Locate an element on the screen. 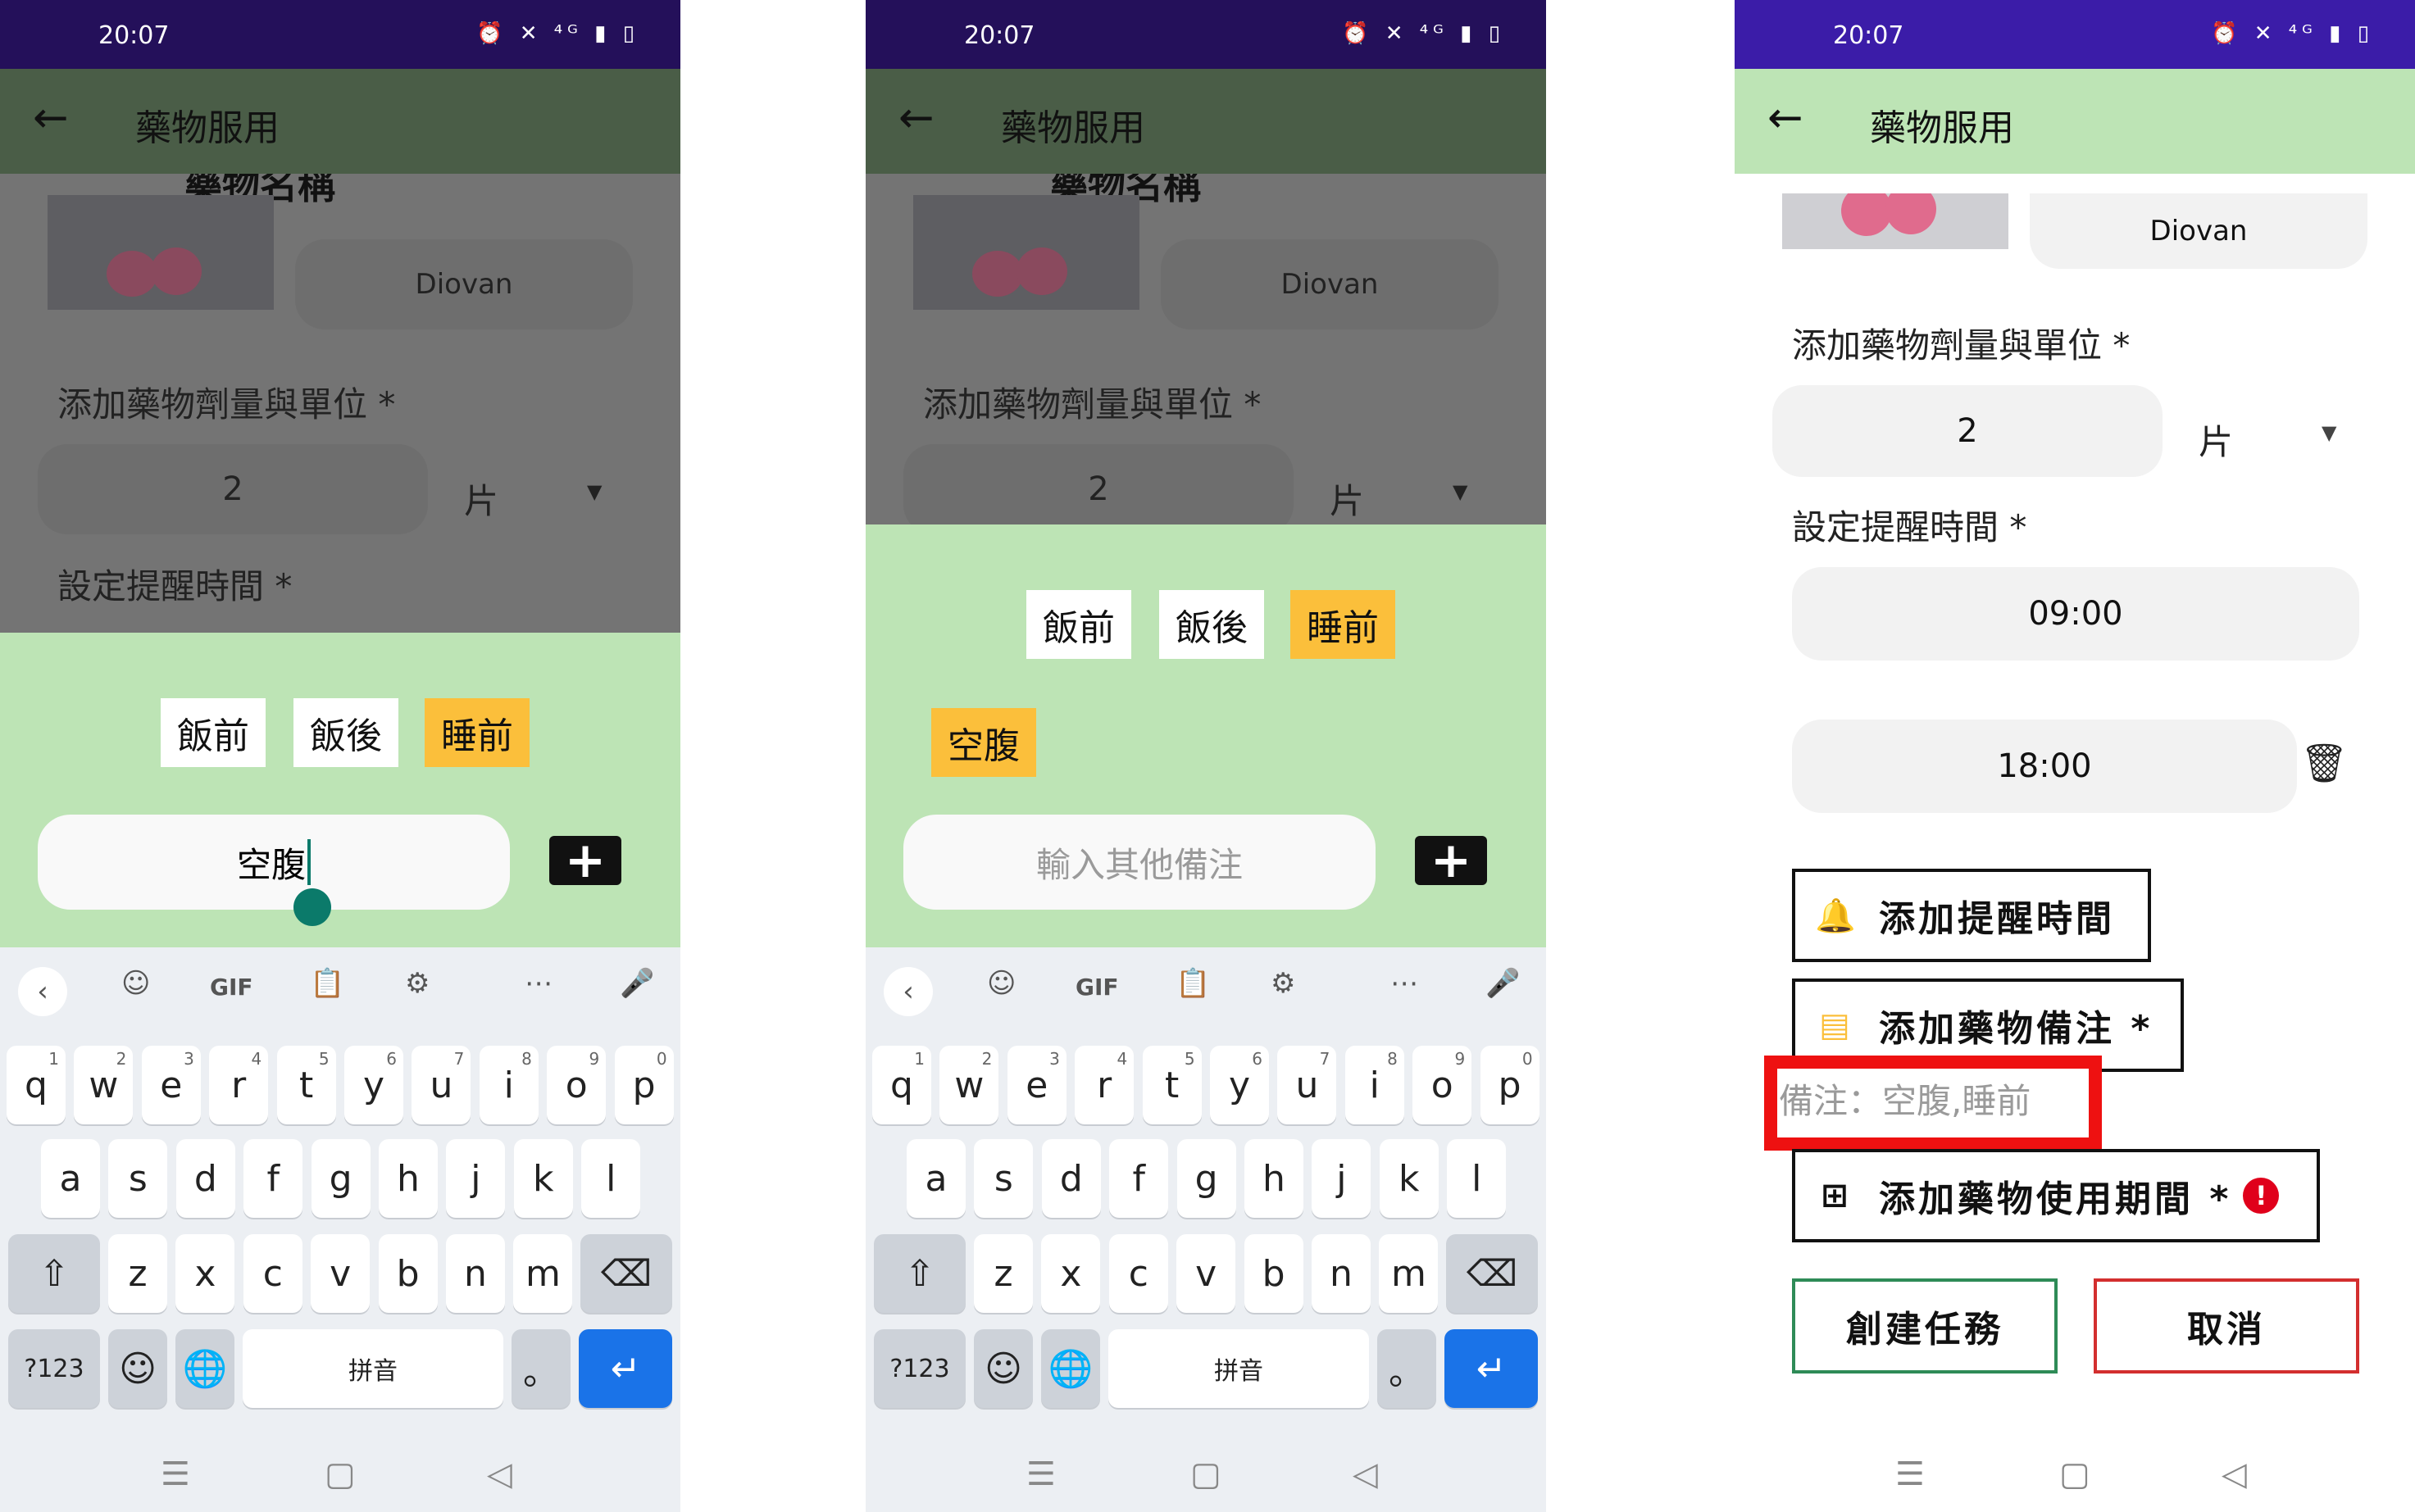 The height and width of the screenshot is (1512, 2415). key-r: r4 is located at coordinates (1105, 1085).